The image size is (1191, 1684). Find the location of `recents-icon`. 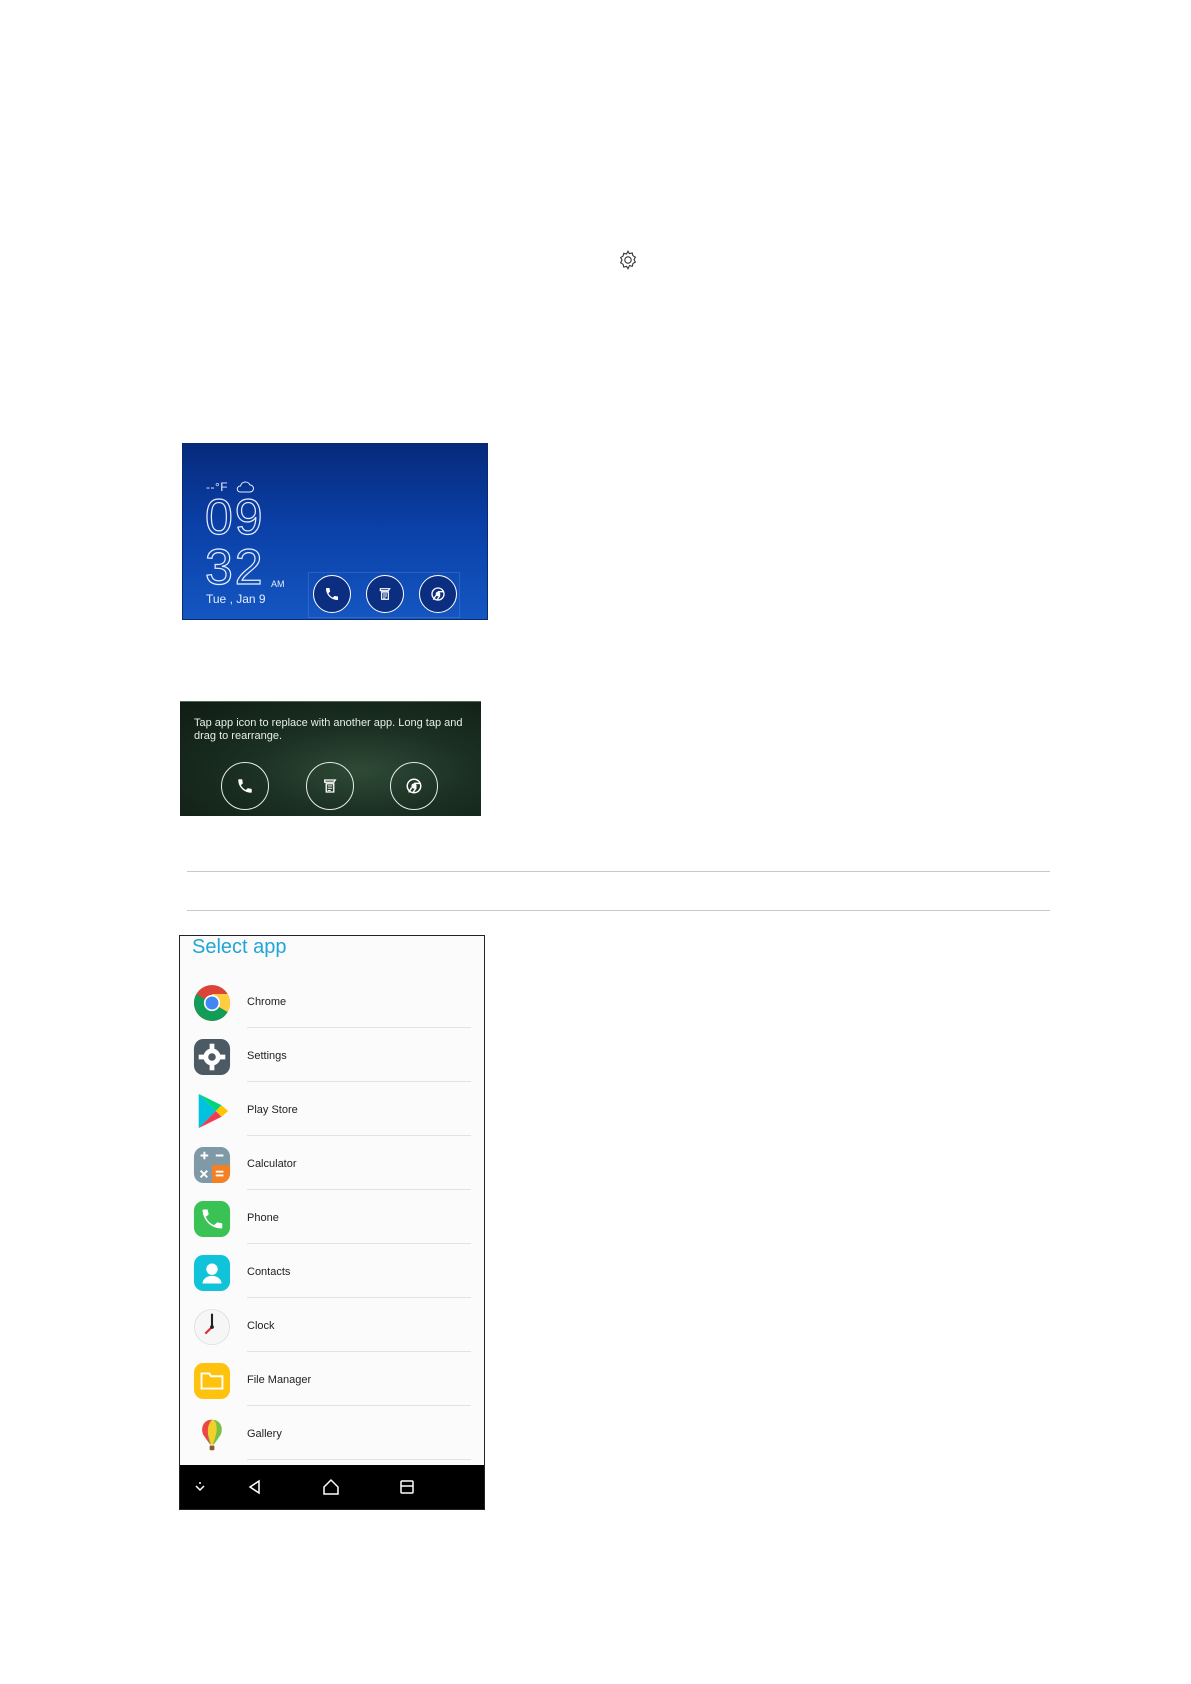

recents-icon is located at coordinates (407, 1487).